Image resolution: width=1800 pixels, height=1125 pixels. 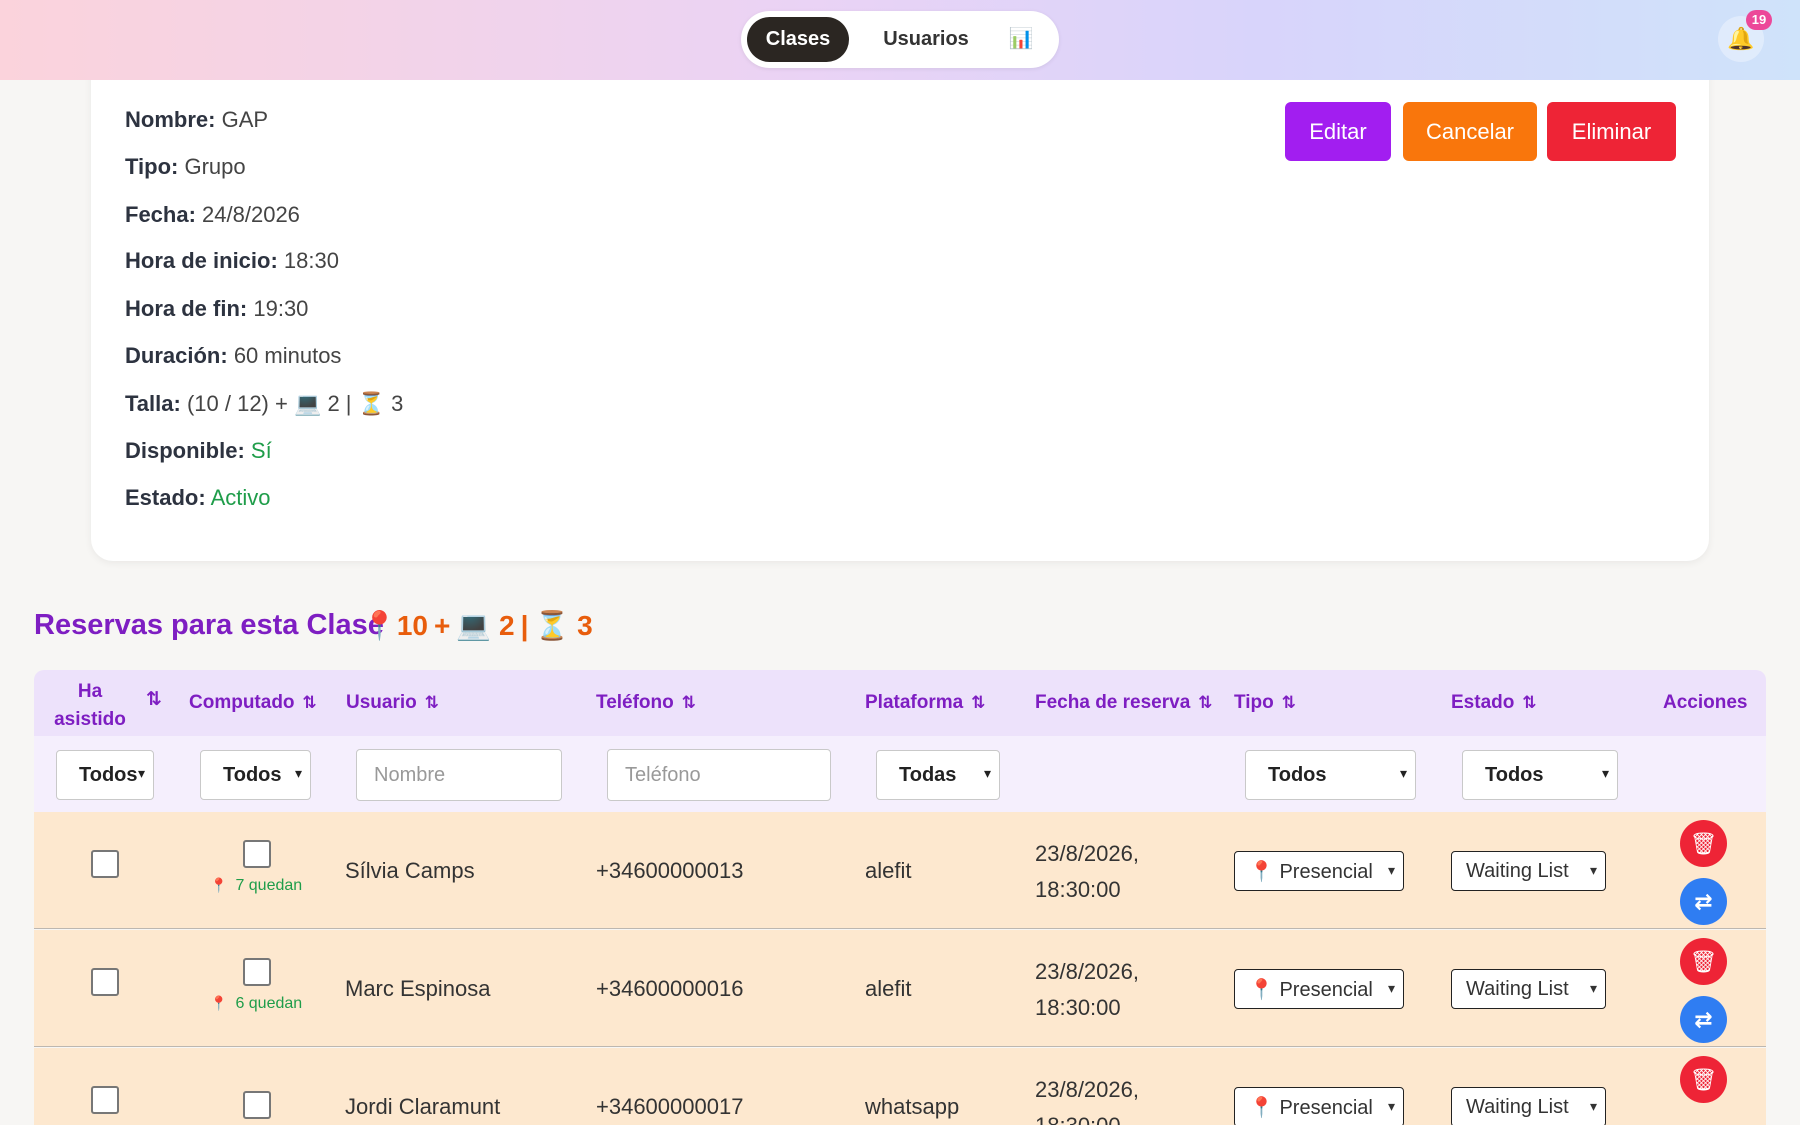 What do you see at coordinates (410, 870) in the screenshot?
I see `usuario-cell: Sílvia Camps` at bounding box center [410, 870].